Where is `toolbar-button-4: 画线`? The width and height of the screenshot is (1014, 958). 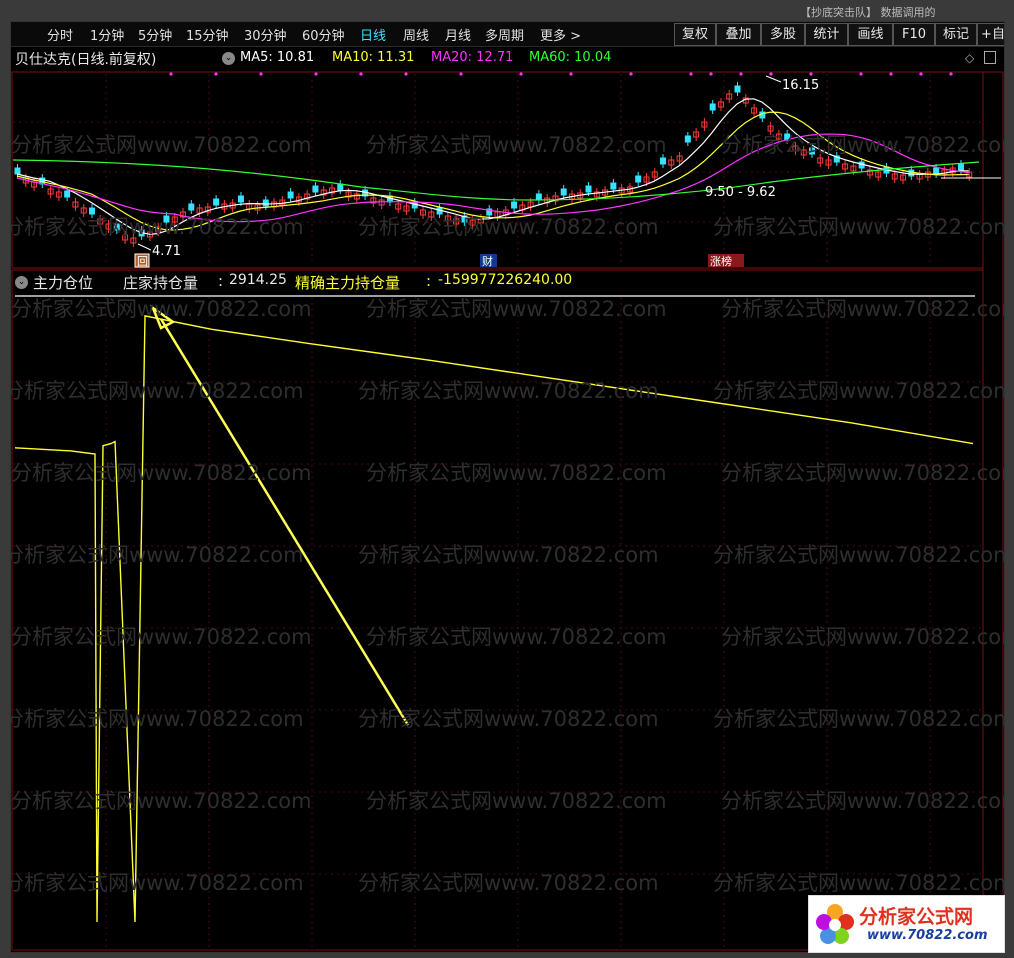
toolbar-button-4: 画线 is located at coordinates (870, 34).